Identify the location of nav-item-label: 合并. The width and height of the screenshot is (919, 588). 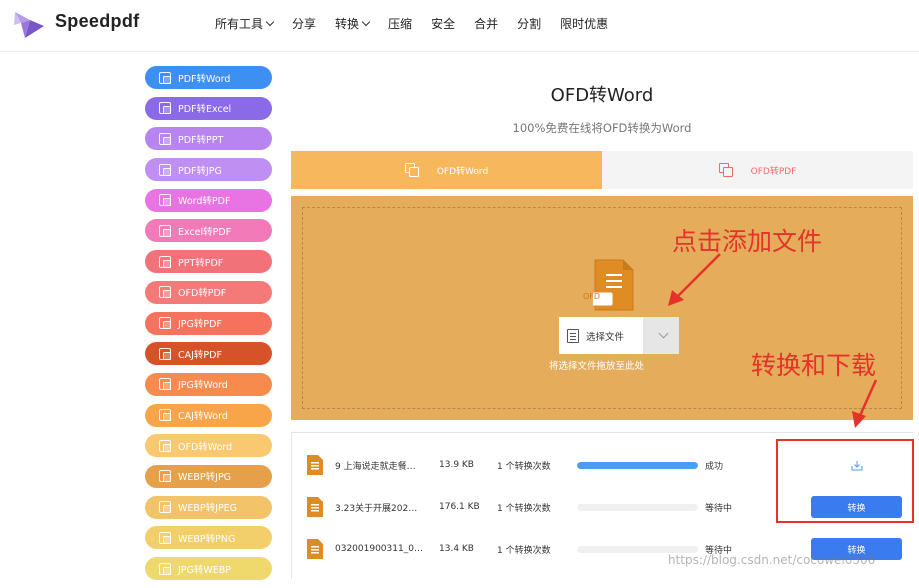
(486, 24).